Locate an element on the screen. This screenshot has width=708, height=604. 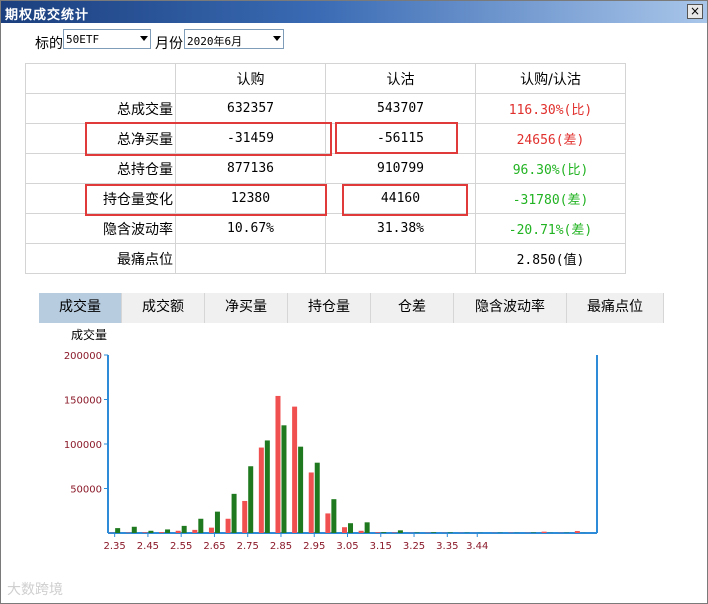
ratio-value: 116.30%(比) is located at coordinates (550, 108).